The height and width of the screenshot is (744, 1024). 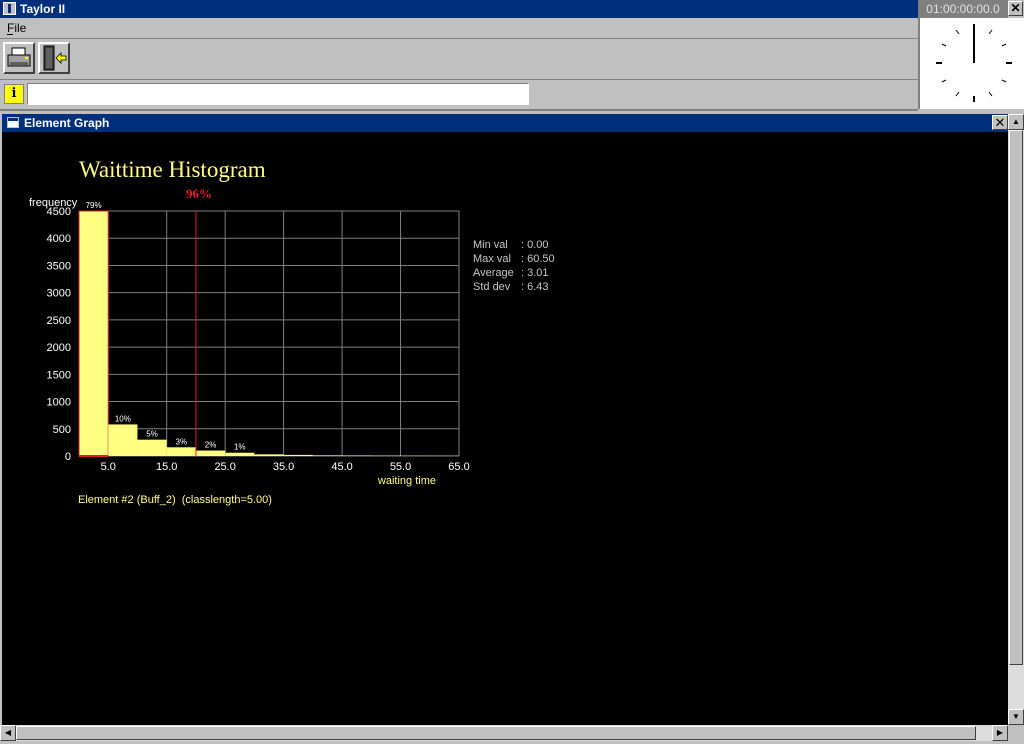 I want to click on chart-bars, so click(x=268, y=333).